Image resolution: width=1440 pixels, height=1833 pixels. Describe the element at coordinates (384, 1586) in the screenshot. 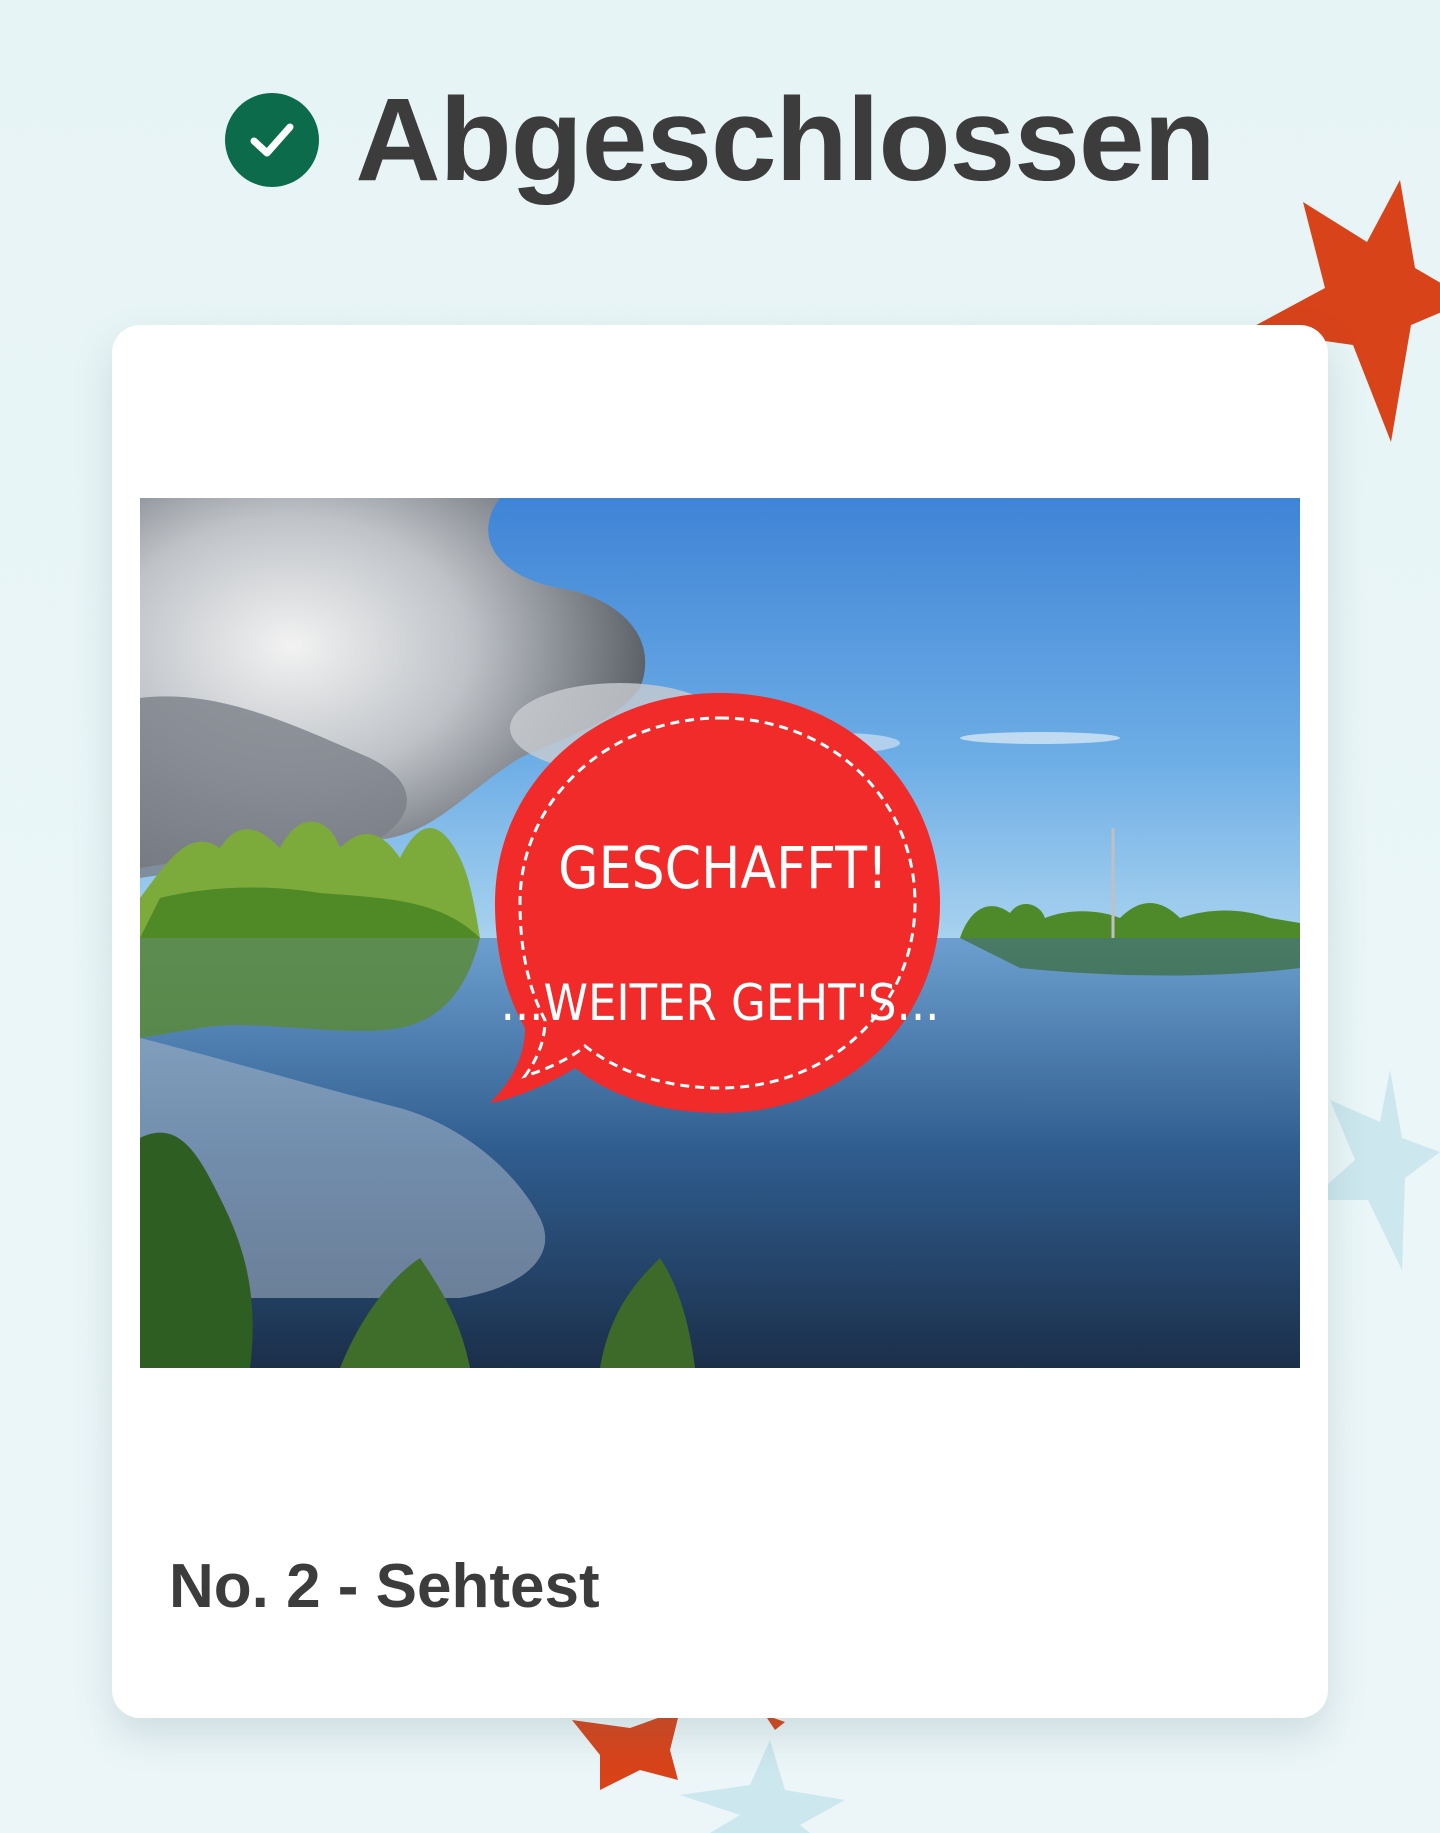

I see `card-title: No. 2 - Sehtest` at that location.